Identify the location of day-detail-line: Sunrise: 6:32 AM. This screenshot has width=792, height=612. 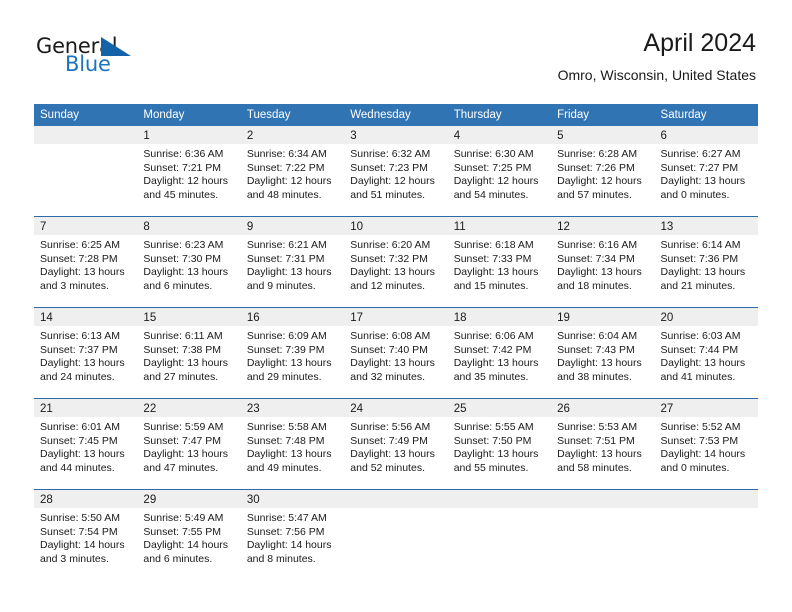
(390, 154).